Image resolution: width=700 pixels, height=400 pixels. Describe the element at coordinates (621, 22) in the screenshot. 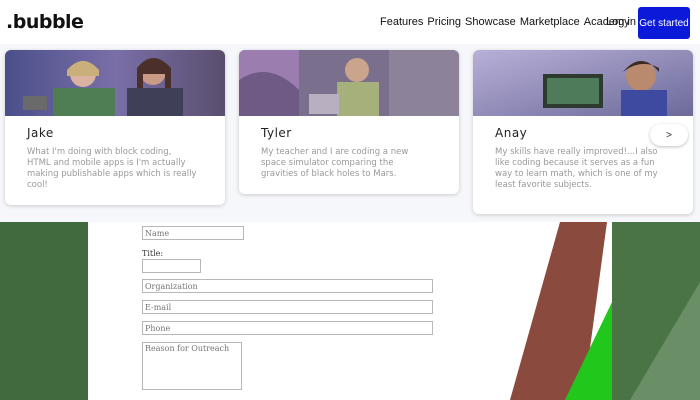

I see `login-link: Log in` at that location.